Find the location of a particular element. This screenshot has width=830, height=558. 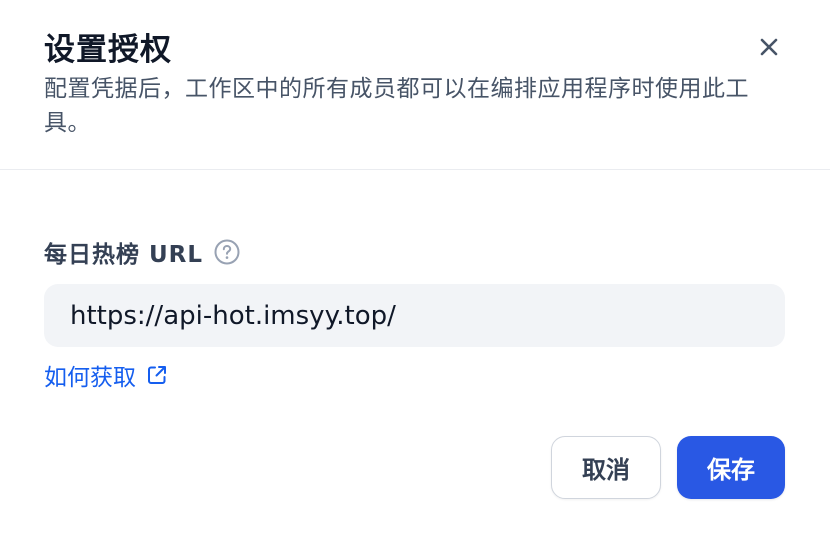

cancel-button: 取消 is located at coordinates (606, 467).